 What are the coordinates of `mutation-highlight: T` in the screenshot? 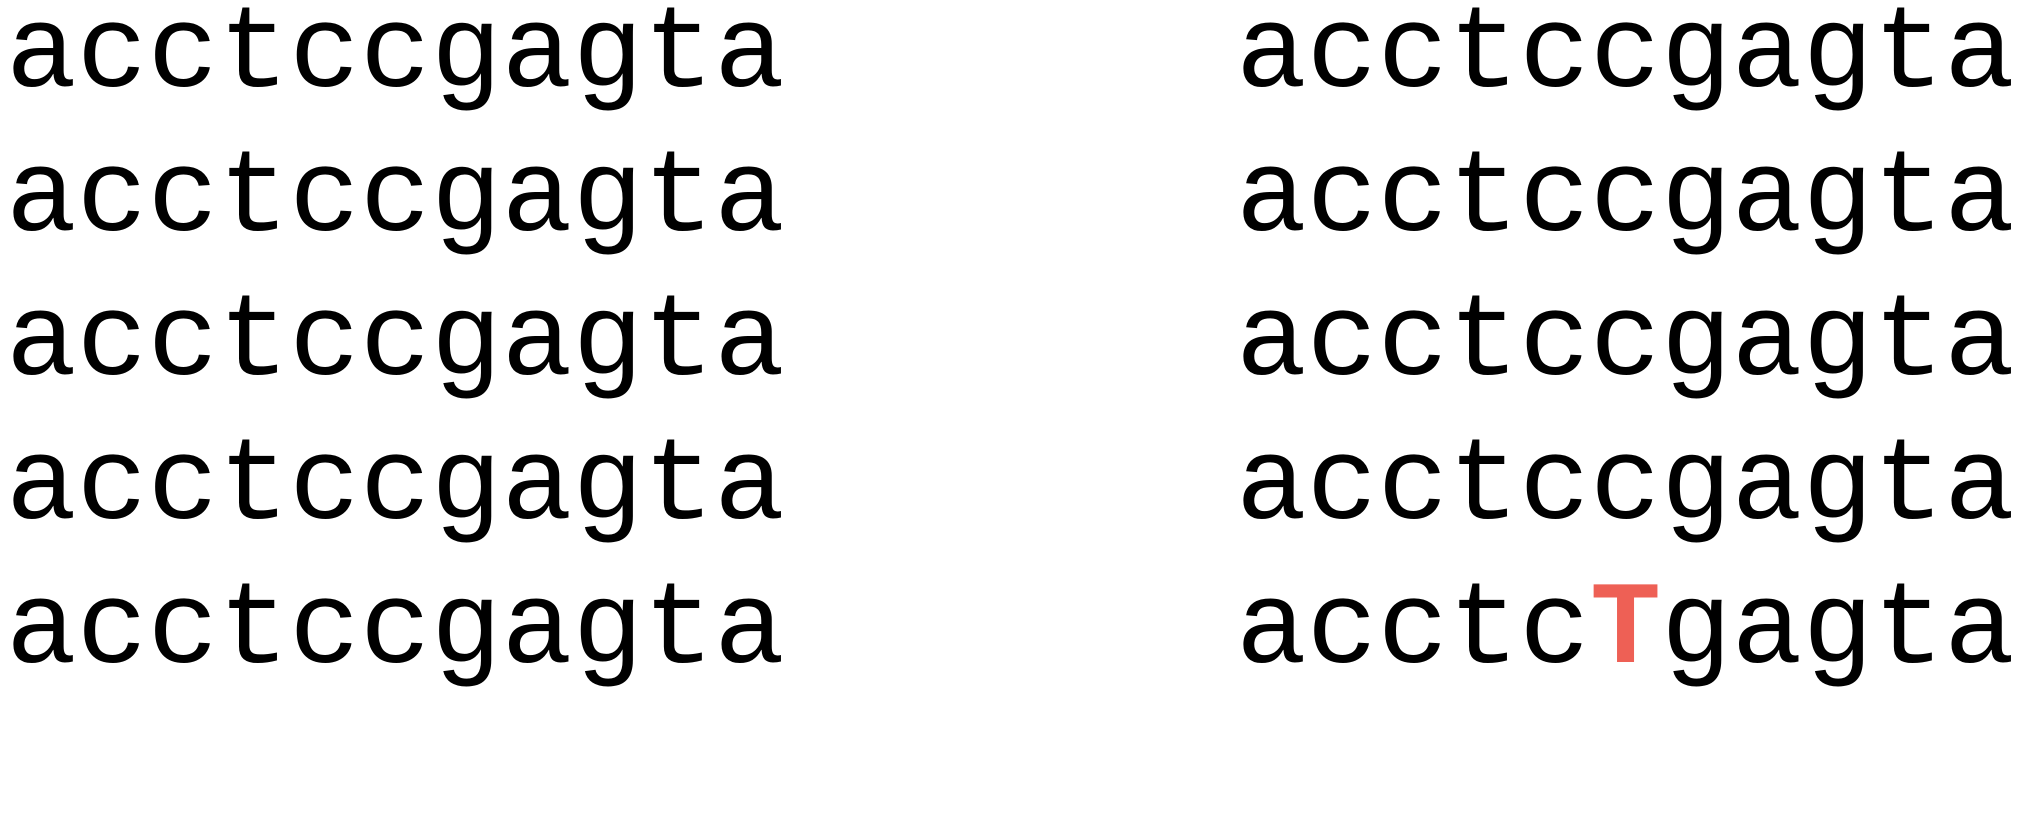 It's located at (1625, 631).